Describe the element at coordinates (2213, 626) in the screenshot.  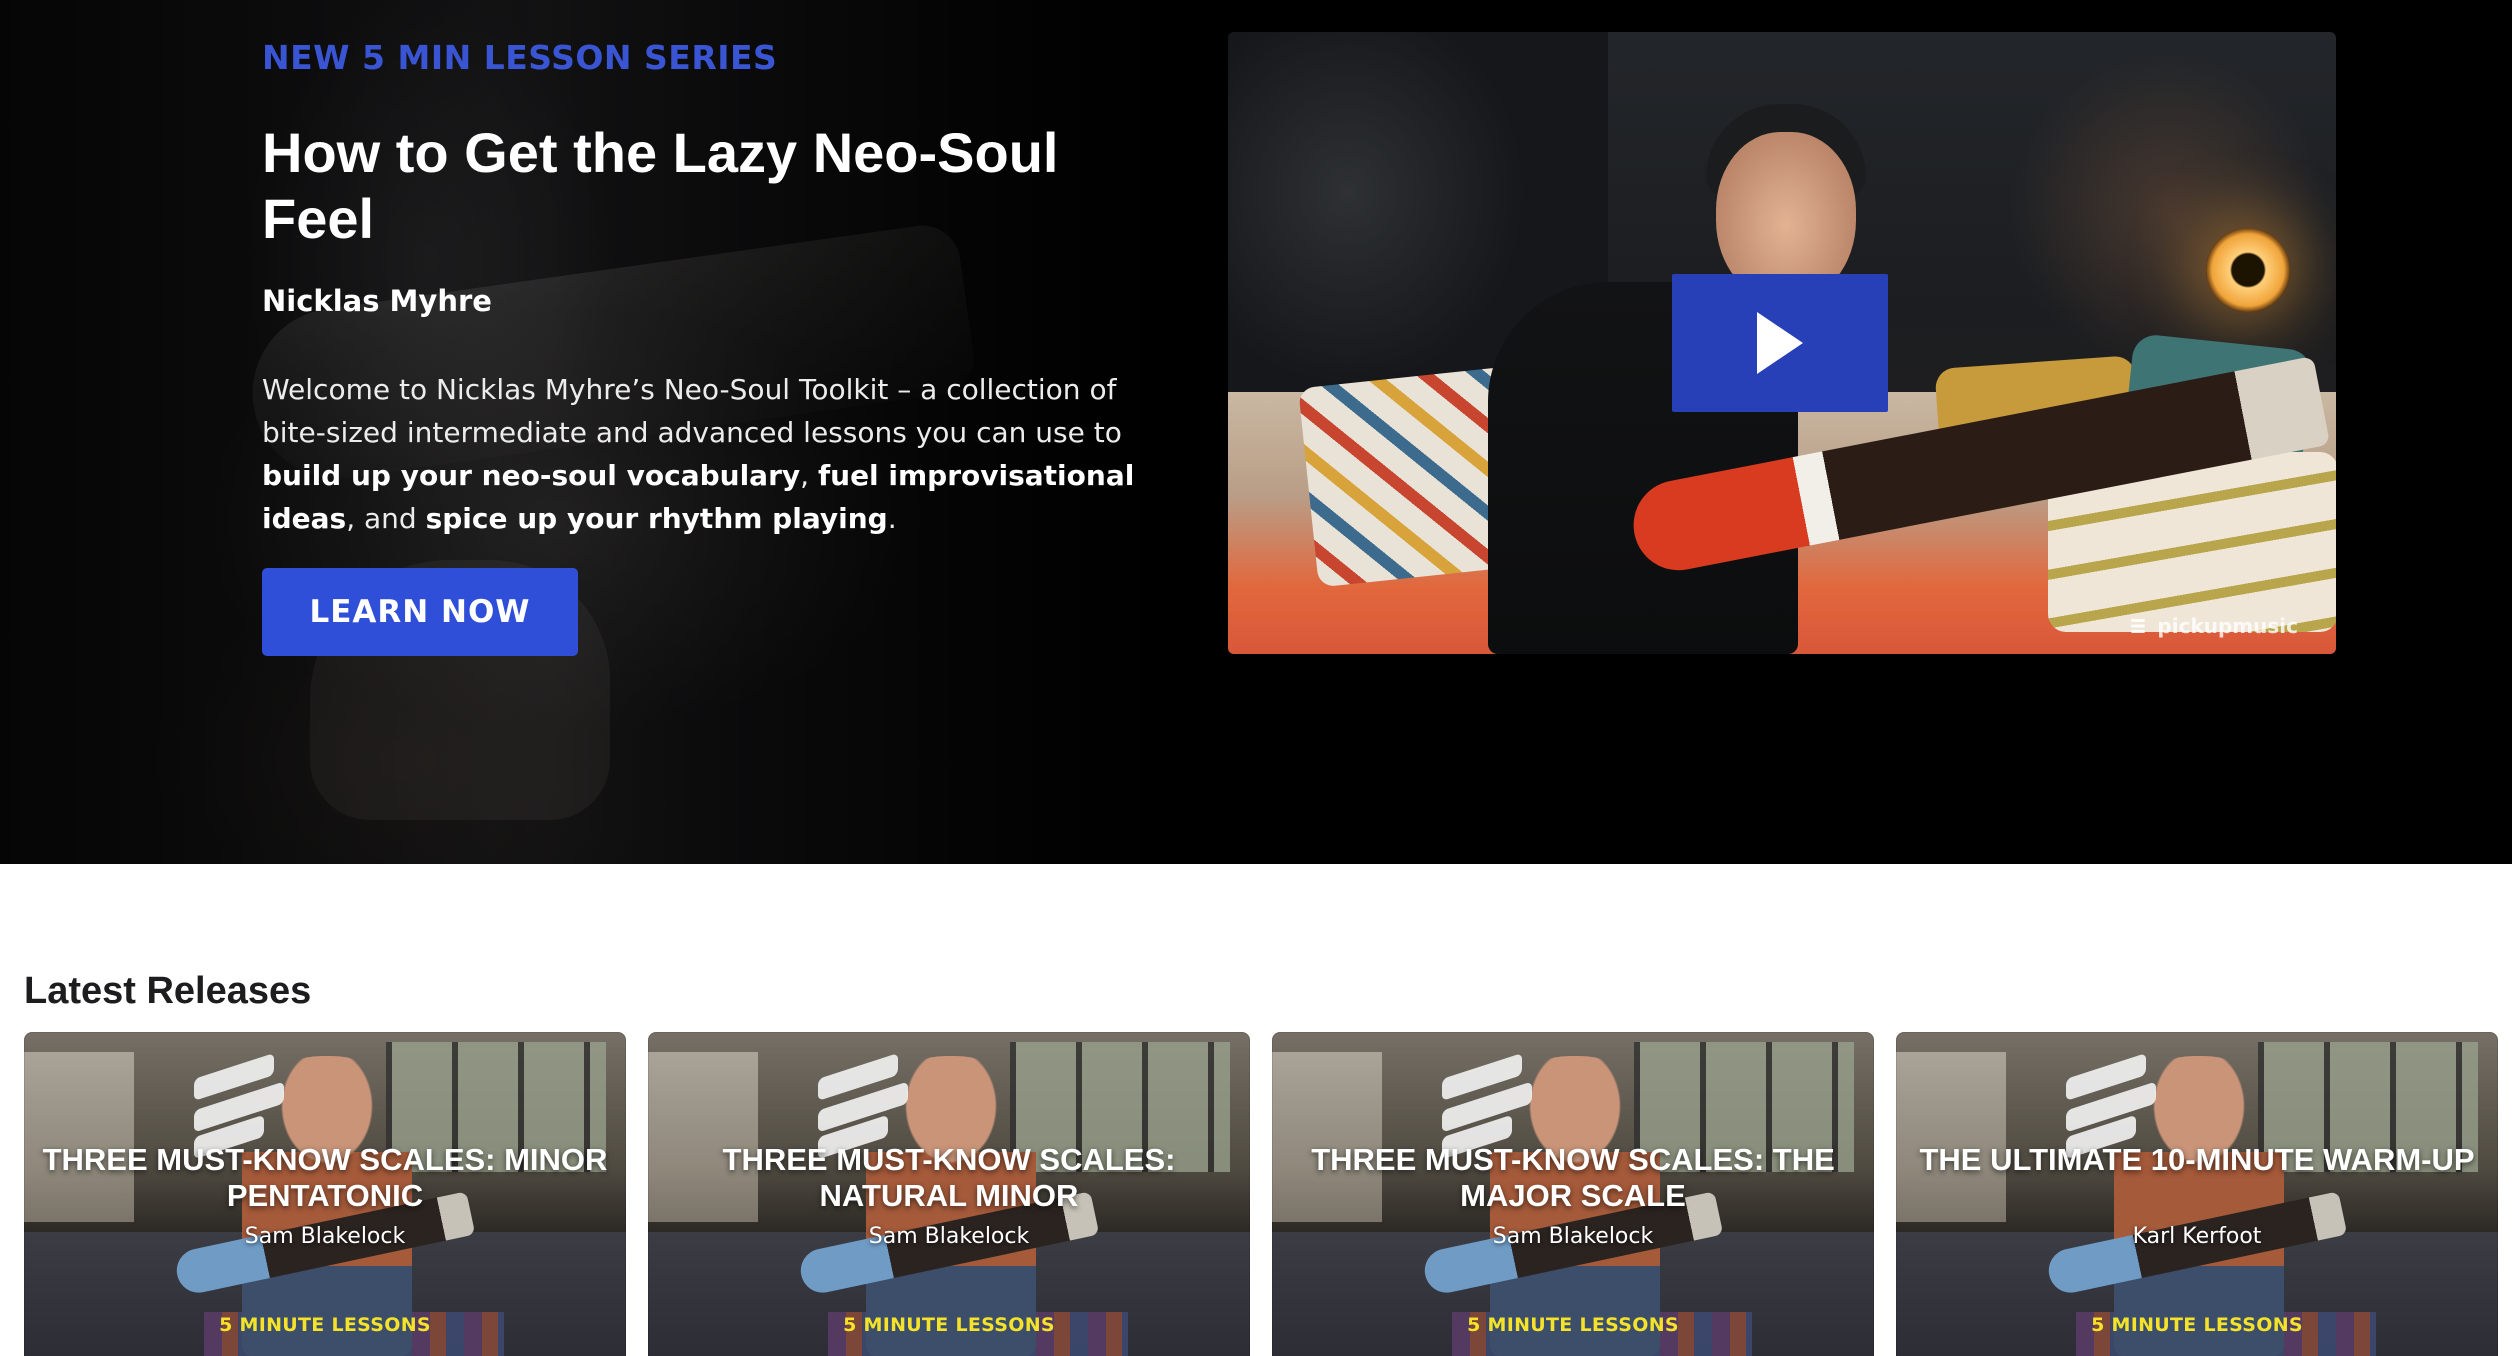
I see `video-watermark: pickupmusic` at that location.